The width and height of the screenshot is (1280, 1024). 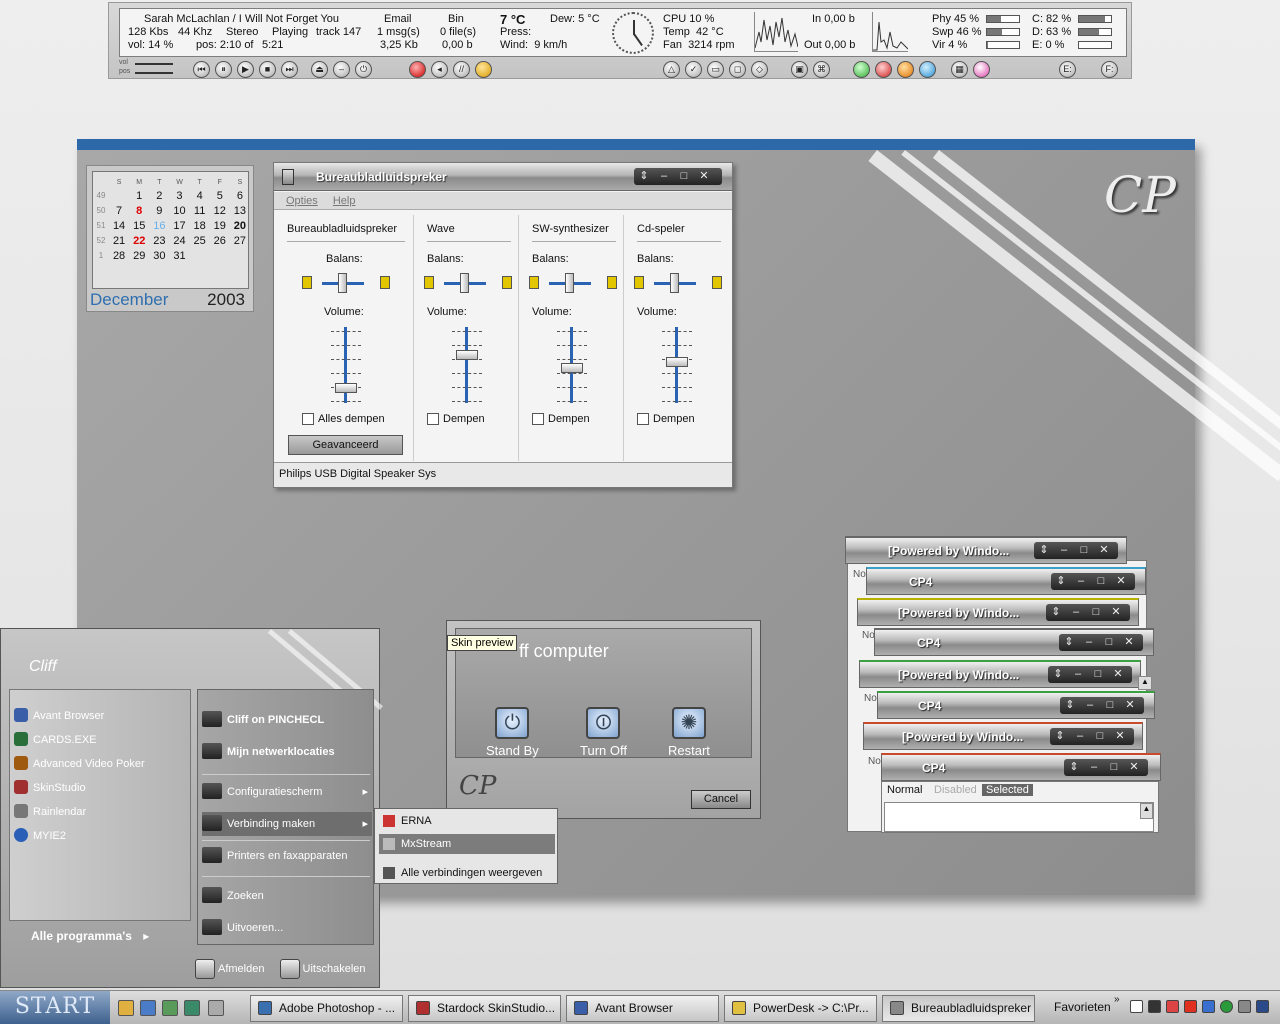 I want to click on tray-acrobat-icon, so click(x=1172, y=1006).